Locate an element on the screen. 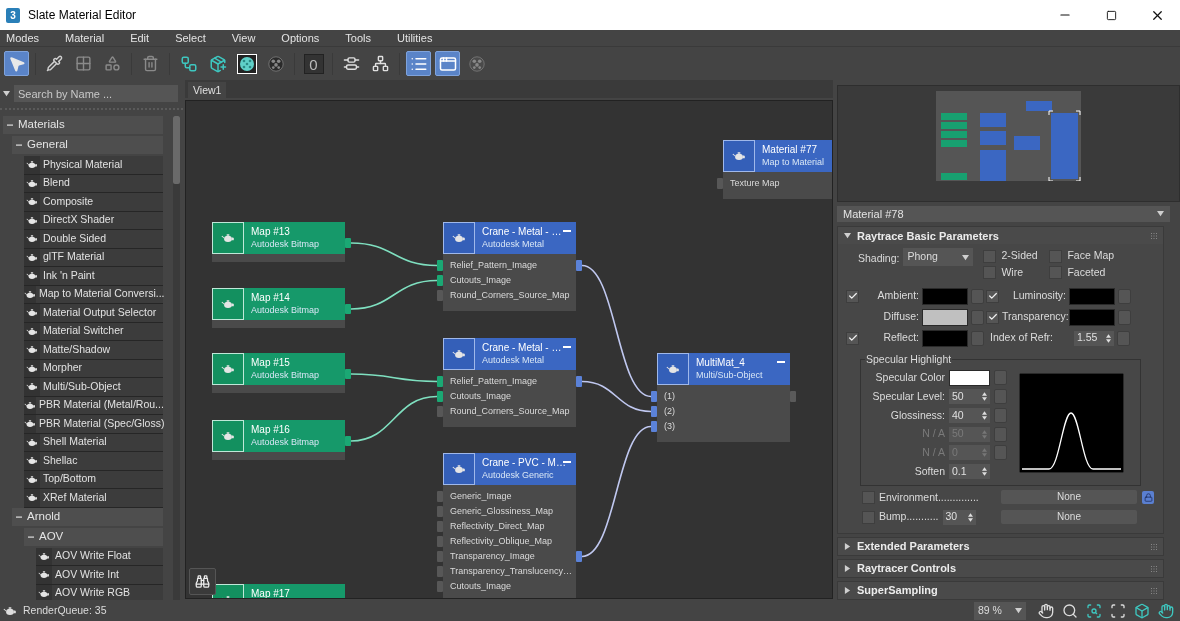 The image size is (1180, 621). category-header: Materials is located at coordinates (83, 125).